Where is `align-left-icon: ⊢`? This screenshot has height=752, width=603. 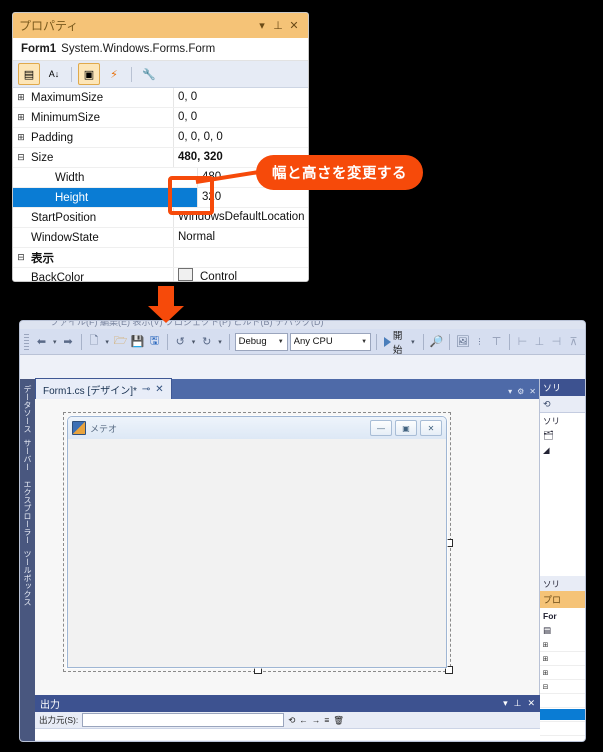 align-left-icon: ⊢ is located at coordinates (522, 342).